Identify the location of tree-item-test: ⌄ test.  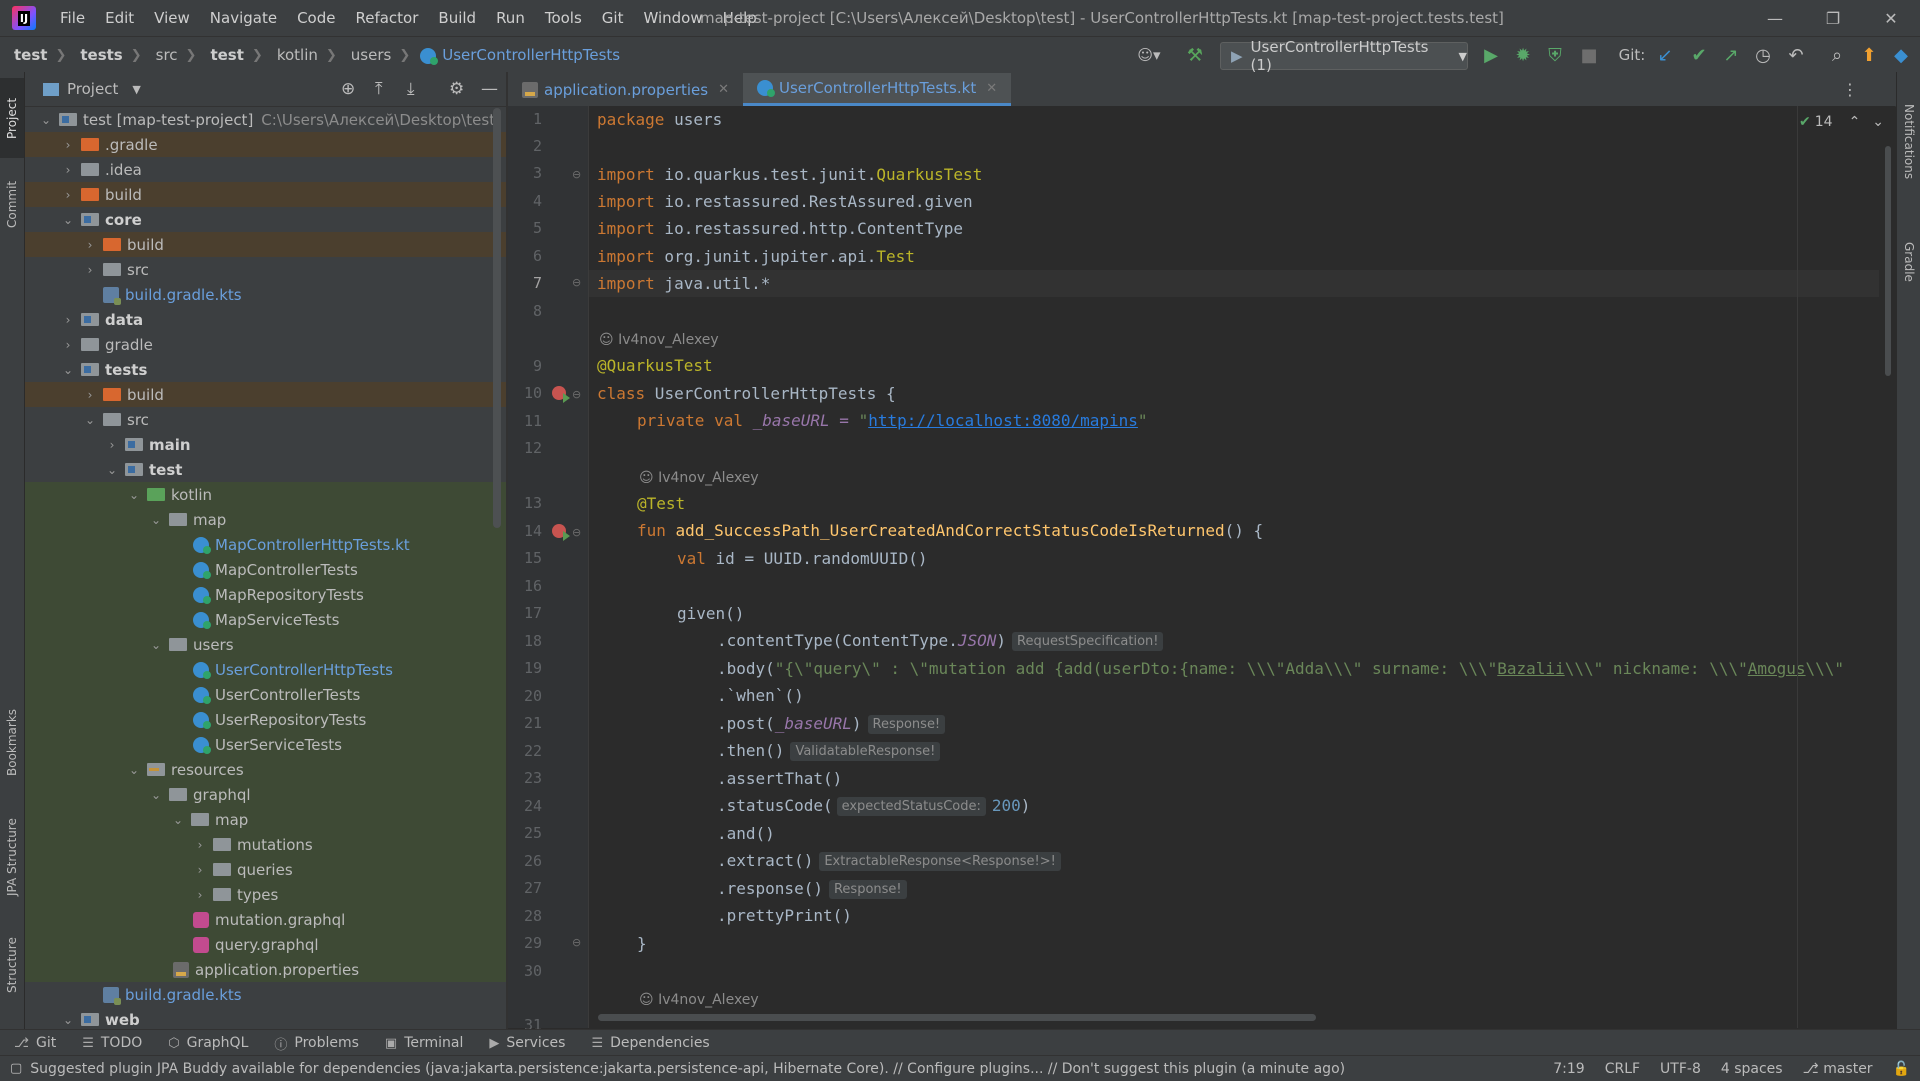
(265, 469).